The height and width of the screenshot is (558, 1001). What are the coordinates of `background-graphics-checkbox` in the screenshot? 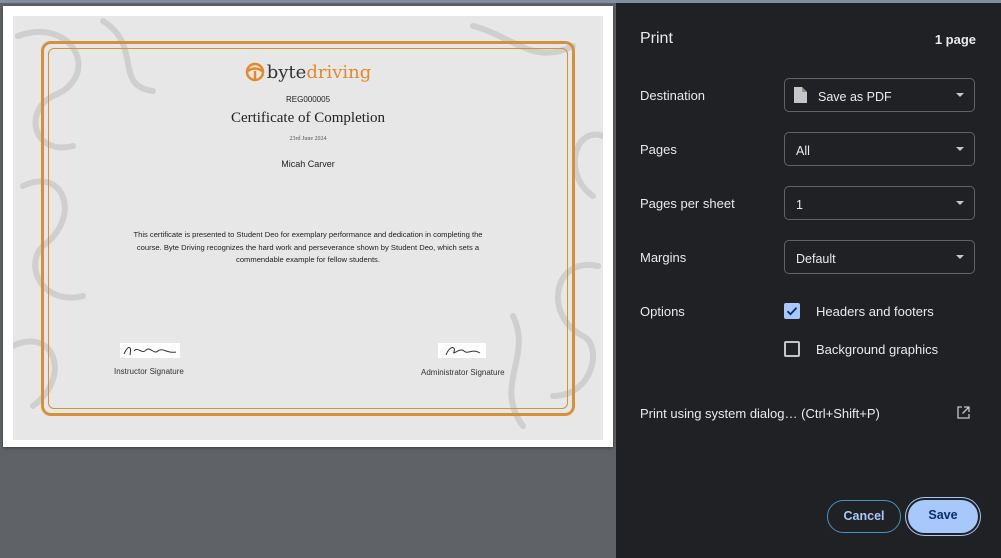 It's located at (792, 349).